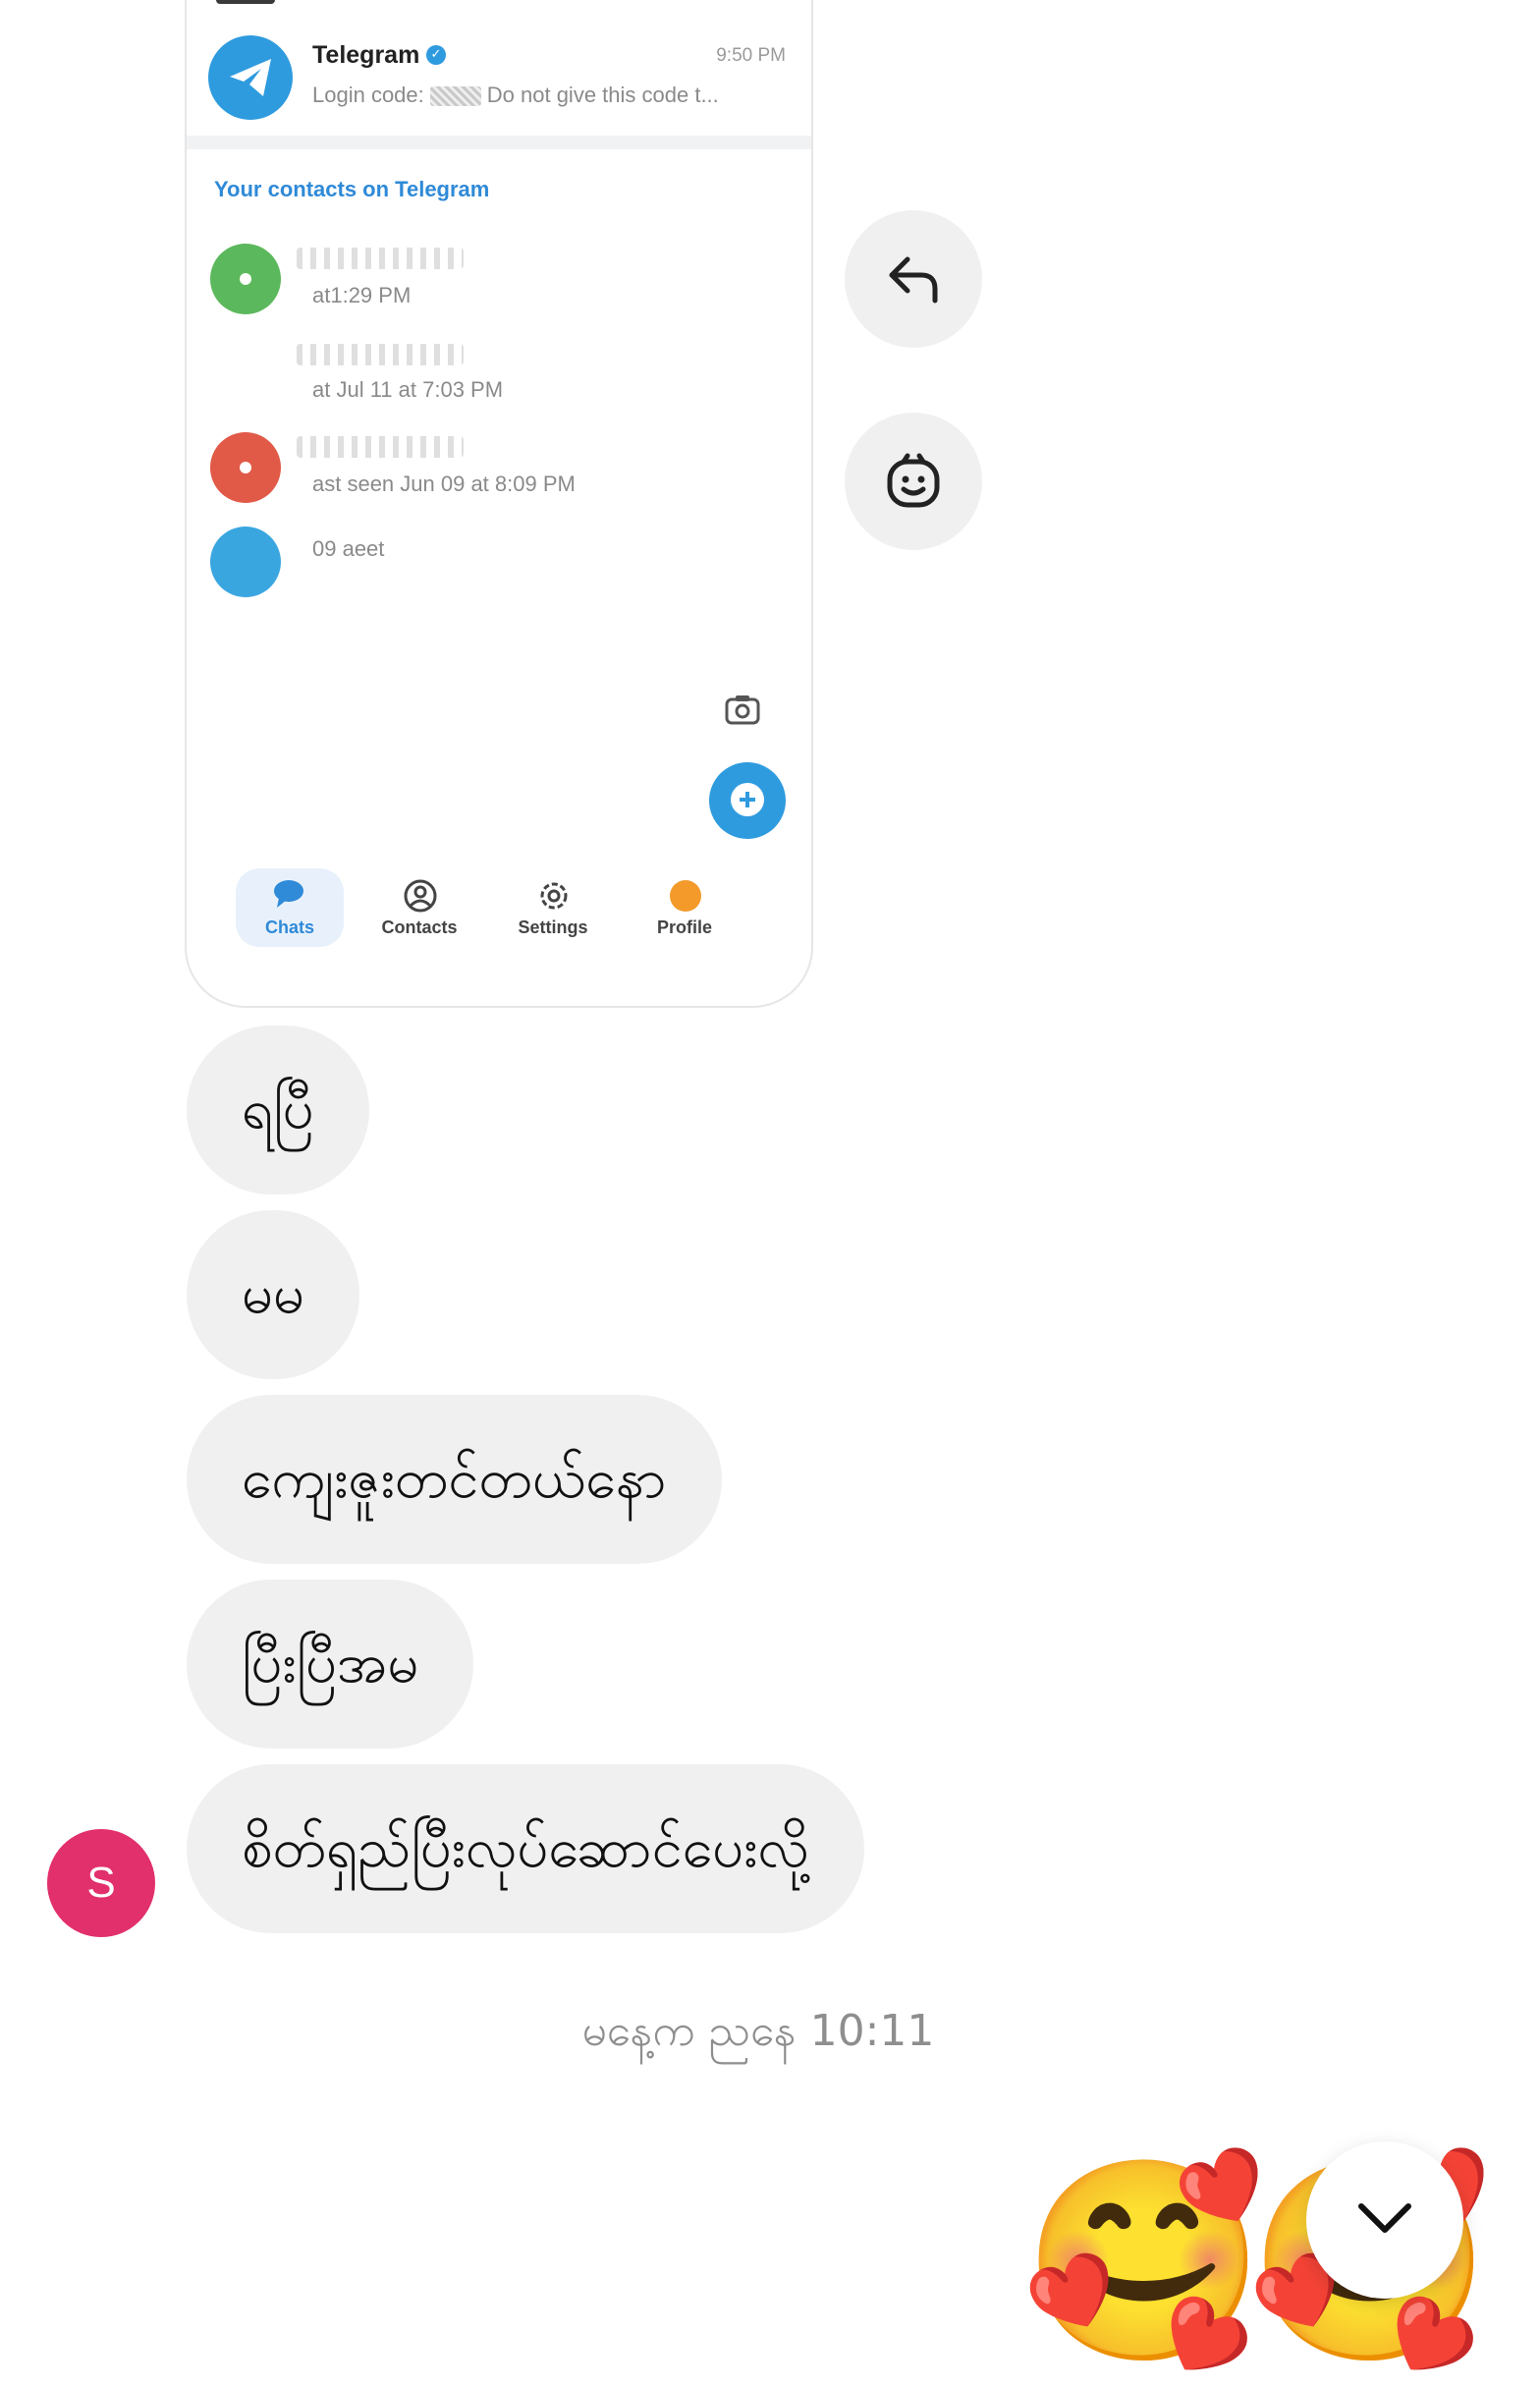 The width and height of the screenshot is (1540, 2389). Describe the element at coordinates (751, 56) in the screenshot. I see `telegram-time: 9:50 PM` at that location.